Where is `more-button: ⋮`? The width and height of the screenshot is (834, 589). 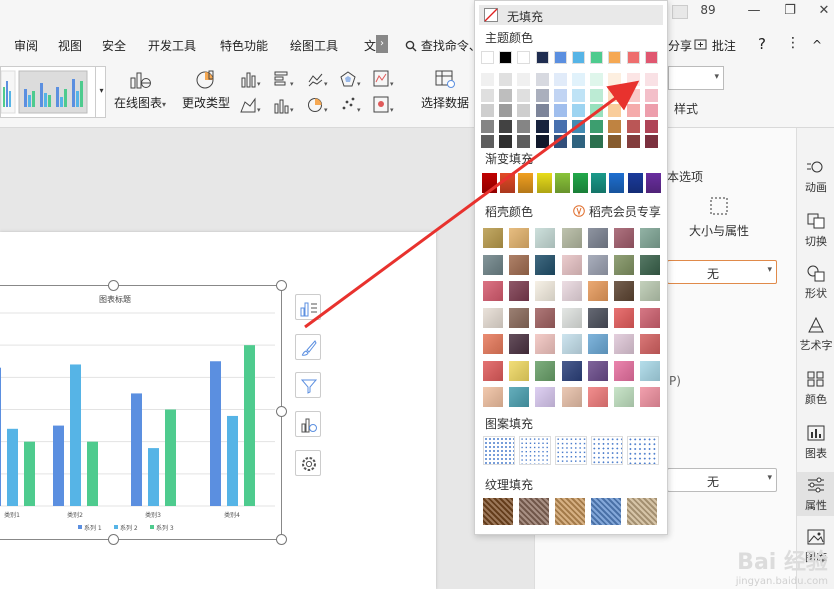 more-button: ⋮ is located at coordinates (793, 43).